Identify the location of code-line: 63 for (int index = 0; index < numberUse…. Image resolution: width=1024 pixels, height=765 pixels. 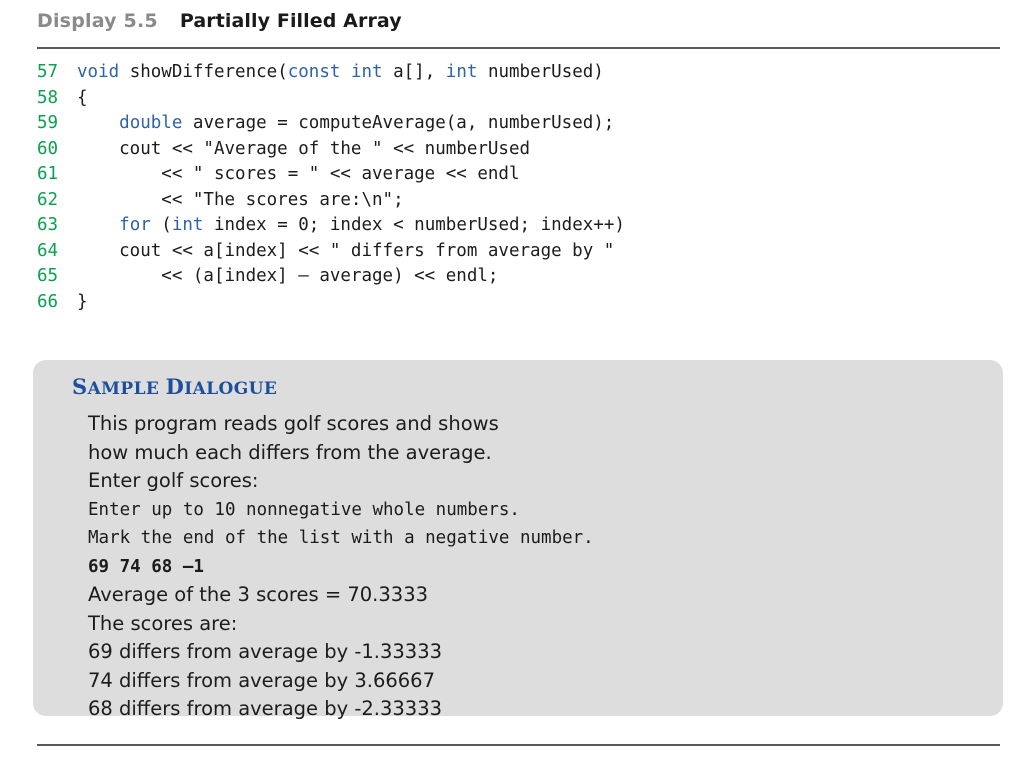
(518, 226).